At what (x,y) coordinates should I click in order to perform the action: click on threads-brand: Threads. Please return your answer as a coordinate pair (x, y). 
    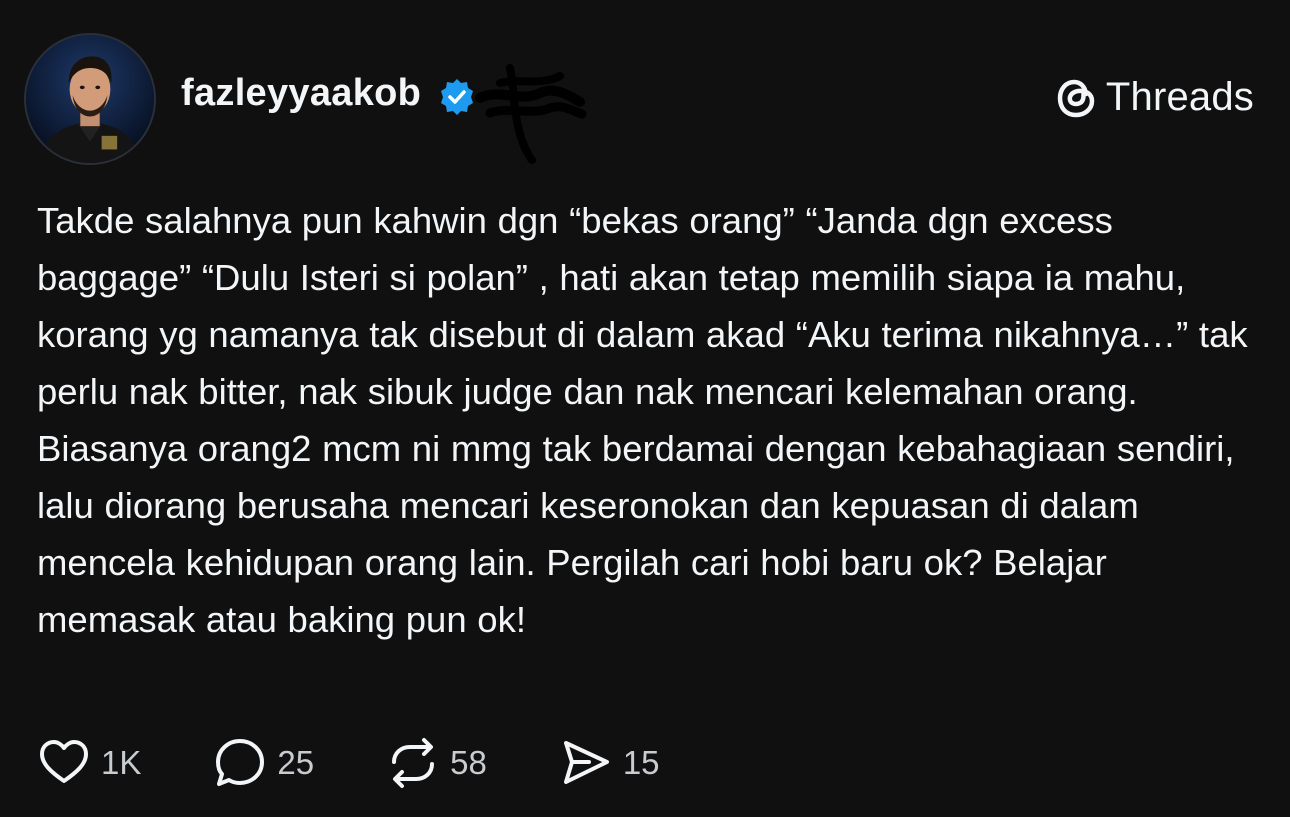
    Looking at the image, I should click on (1154, 97).